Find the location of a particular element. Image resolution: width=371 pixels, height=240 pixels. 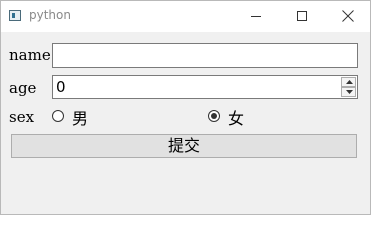

name-input is located at coordinates (205, 55).